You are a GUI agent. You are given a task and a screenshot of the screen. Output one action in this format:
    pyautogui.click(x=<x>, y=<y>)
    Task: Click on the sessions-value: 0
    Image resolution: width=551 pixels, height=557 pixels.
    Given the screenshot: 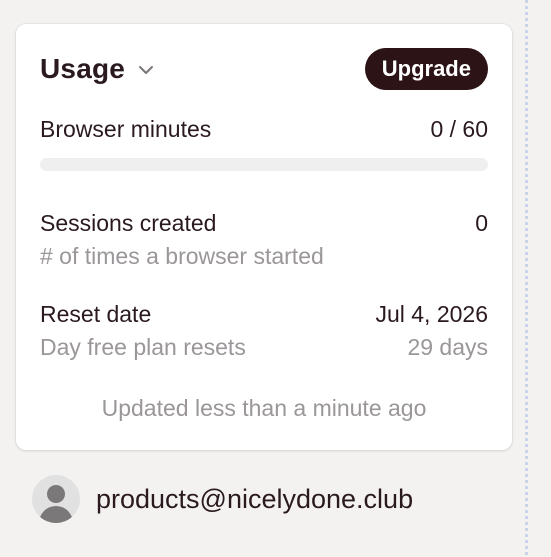 What is the action you would take?
    pyautogui.click(x=481, y=223)
    